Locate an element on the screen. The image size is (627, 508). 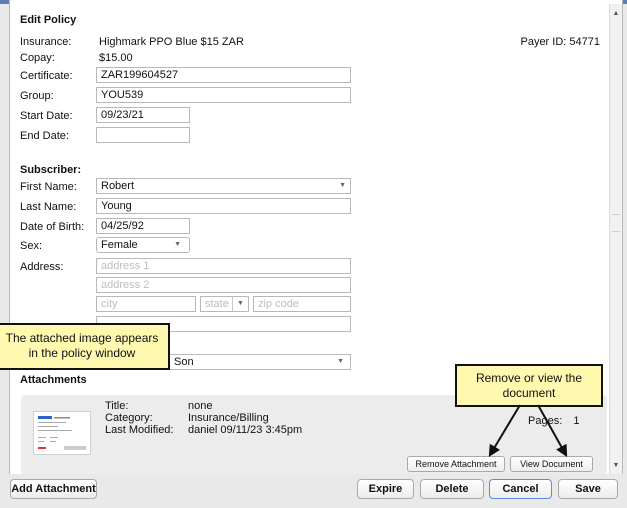
scroll-up-icon: ▲ is located at coordinates (616, 14).